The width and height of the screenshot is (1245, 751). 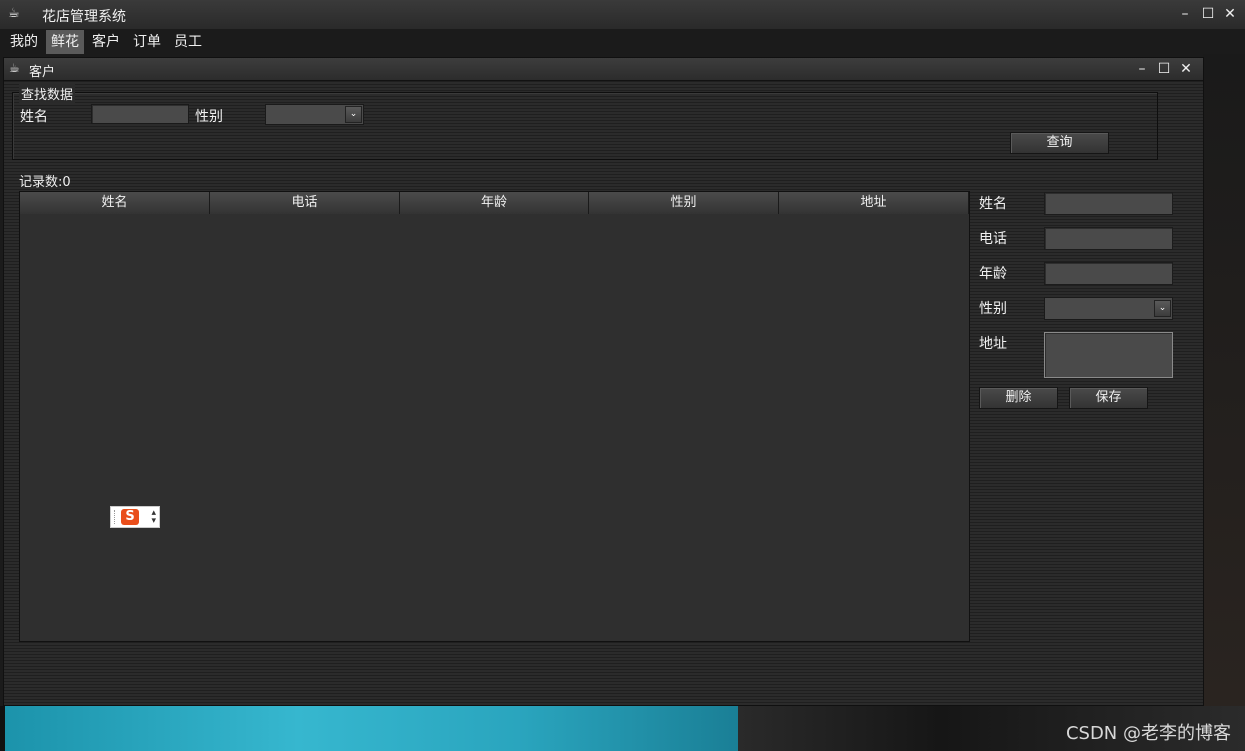 What do you see at coordinates (140, 114) in the screenshot?
I see `search-name-input` at bounding box center [140, 114].